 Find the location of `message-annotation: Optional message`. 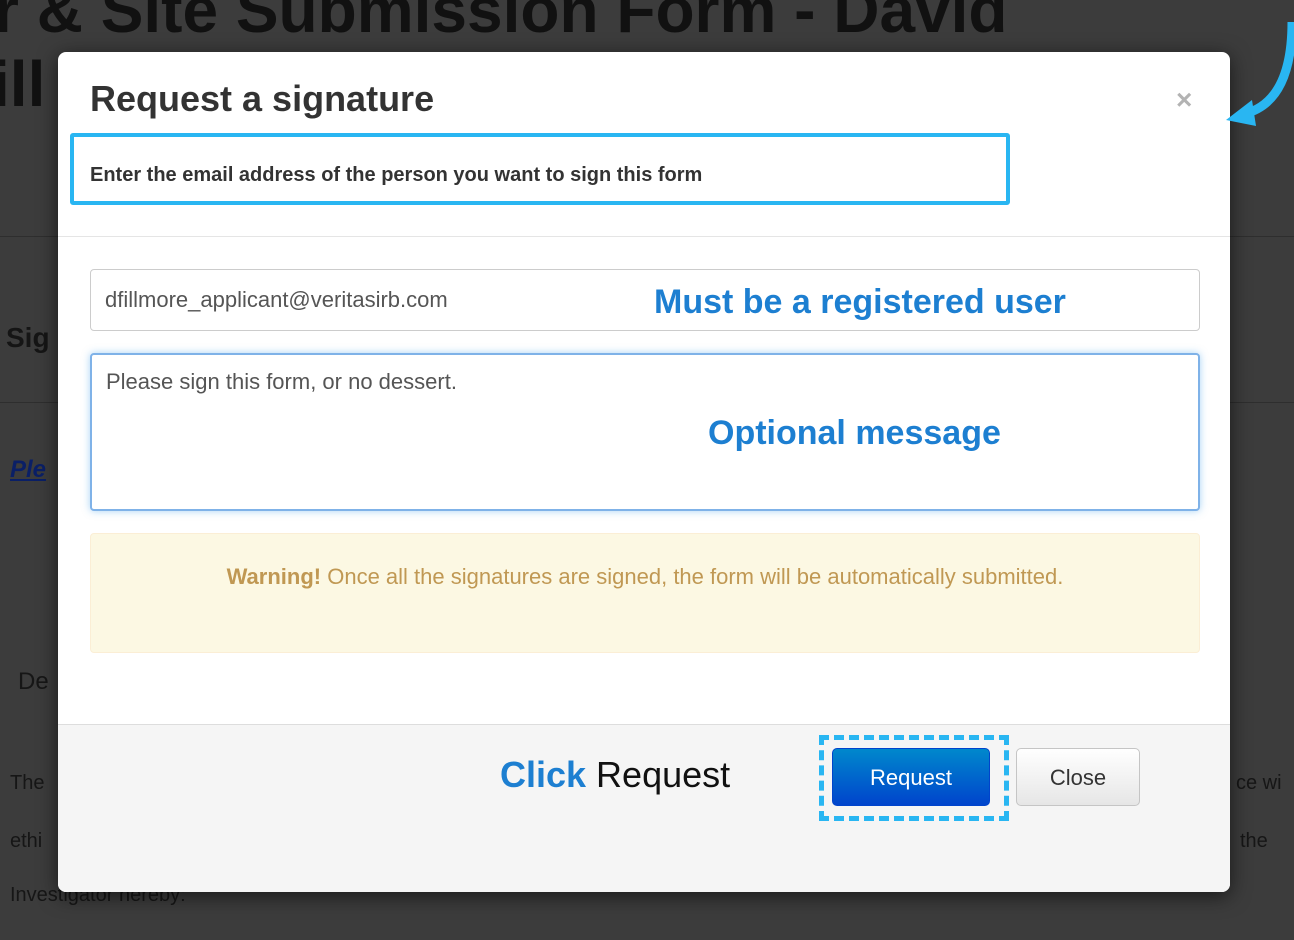

message-annotation: Optional message is located at coordinates (854, 433).